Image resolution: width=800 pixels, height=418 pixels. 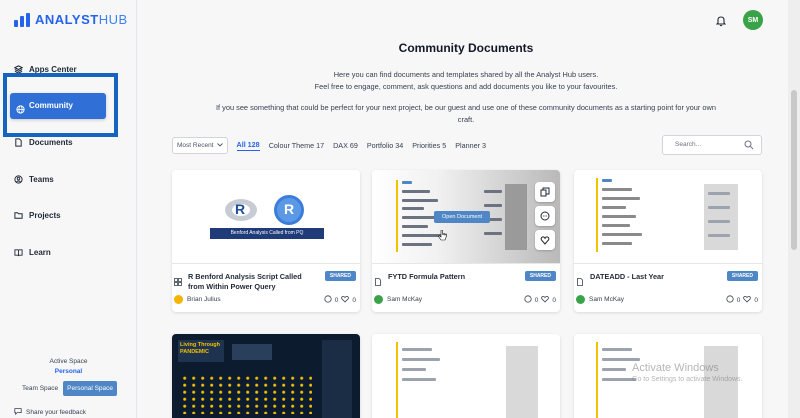 What do you see at coordinates (34, 179) in the screenshot?
I see `sidebar-item-teams: Teams` at bounding box center [34, 179].